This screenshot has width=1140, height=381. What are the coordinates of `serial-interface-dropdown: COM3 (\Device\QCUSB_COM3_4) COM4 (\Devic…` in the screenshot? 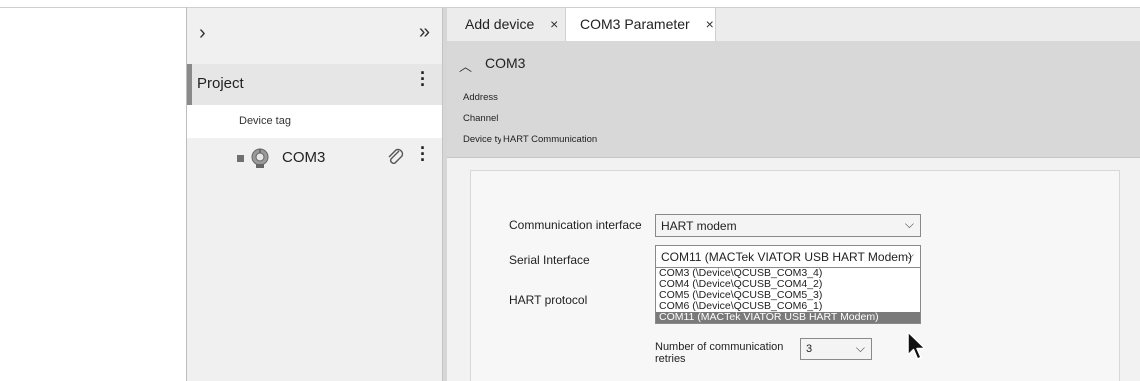 It's located at (788, 295).